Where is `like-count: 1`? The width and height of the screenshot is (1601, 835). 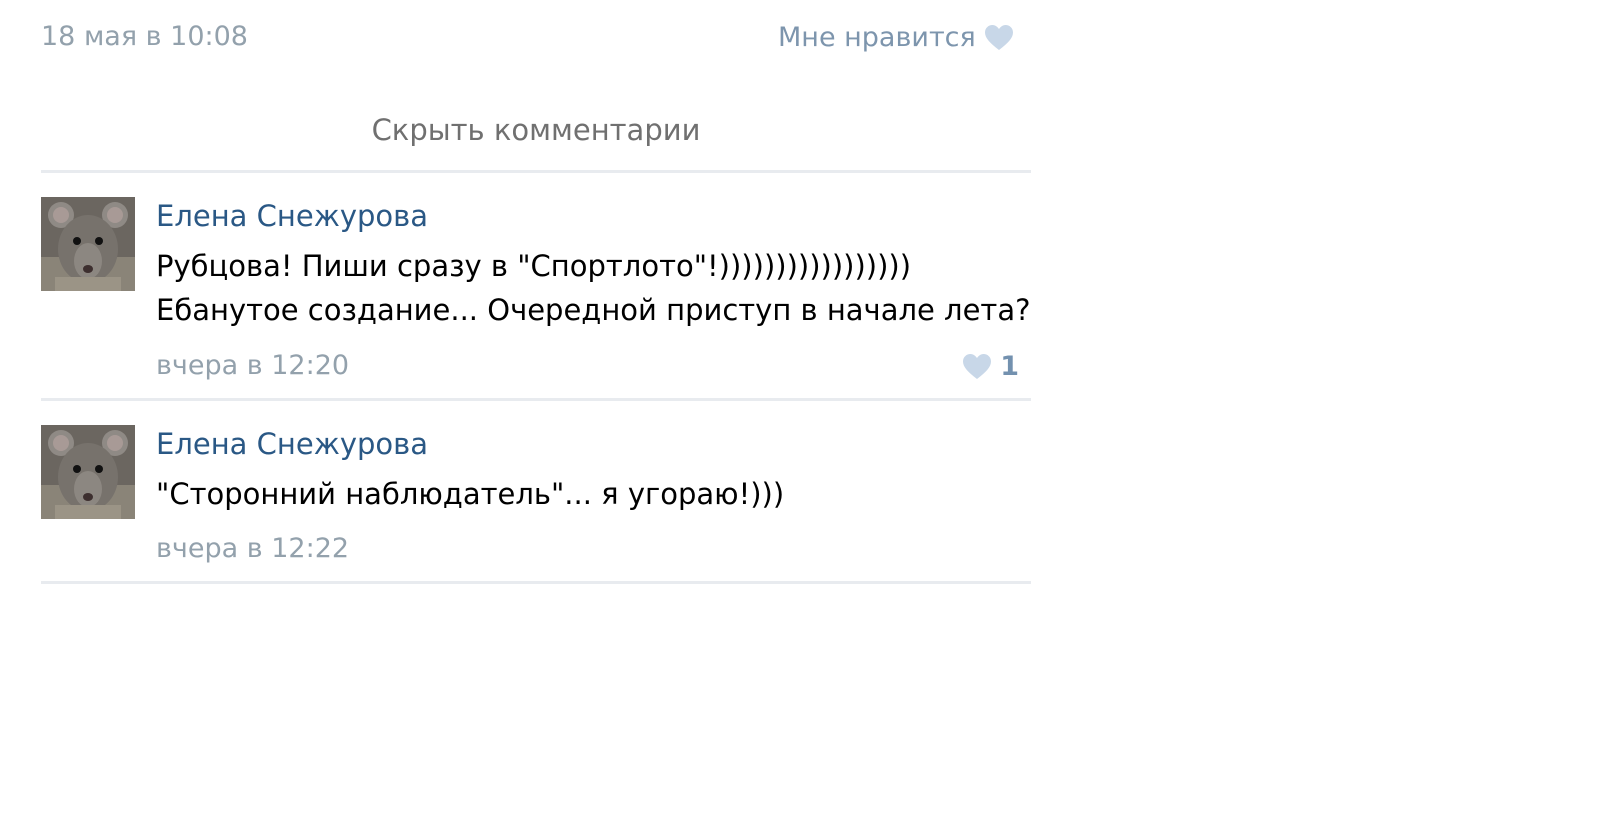
like-count: 1 is located at coordinates (1009, 366).